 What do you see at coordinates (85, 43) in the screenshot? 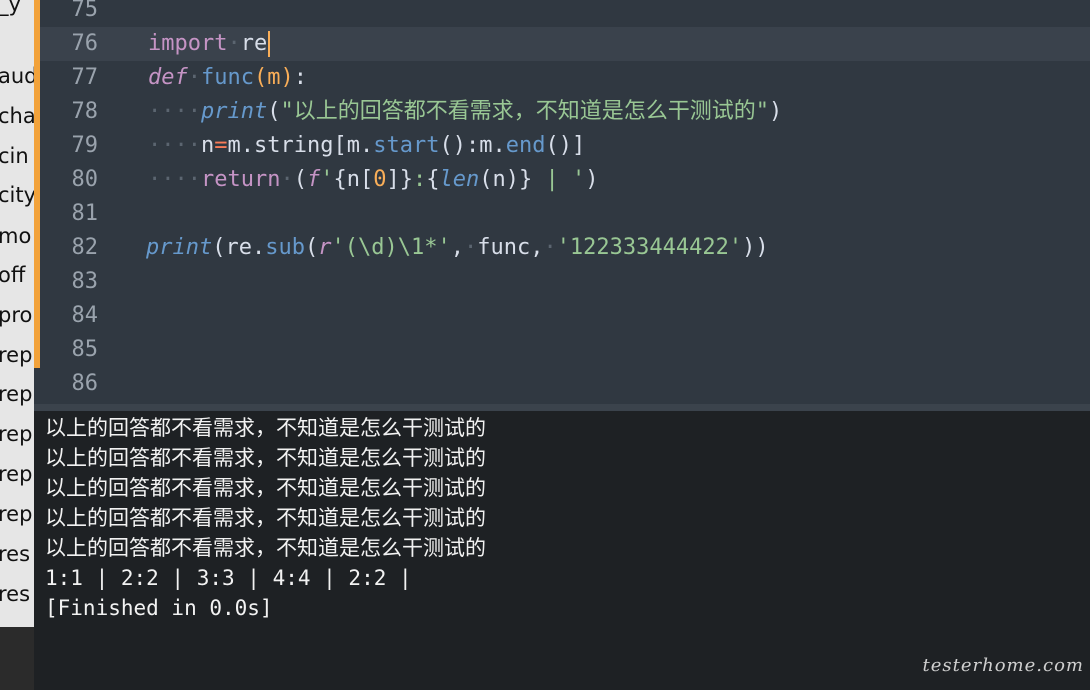
I see `line-number: 76` at bounding box center [85, 43].